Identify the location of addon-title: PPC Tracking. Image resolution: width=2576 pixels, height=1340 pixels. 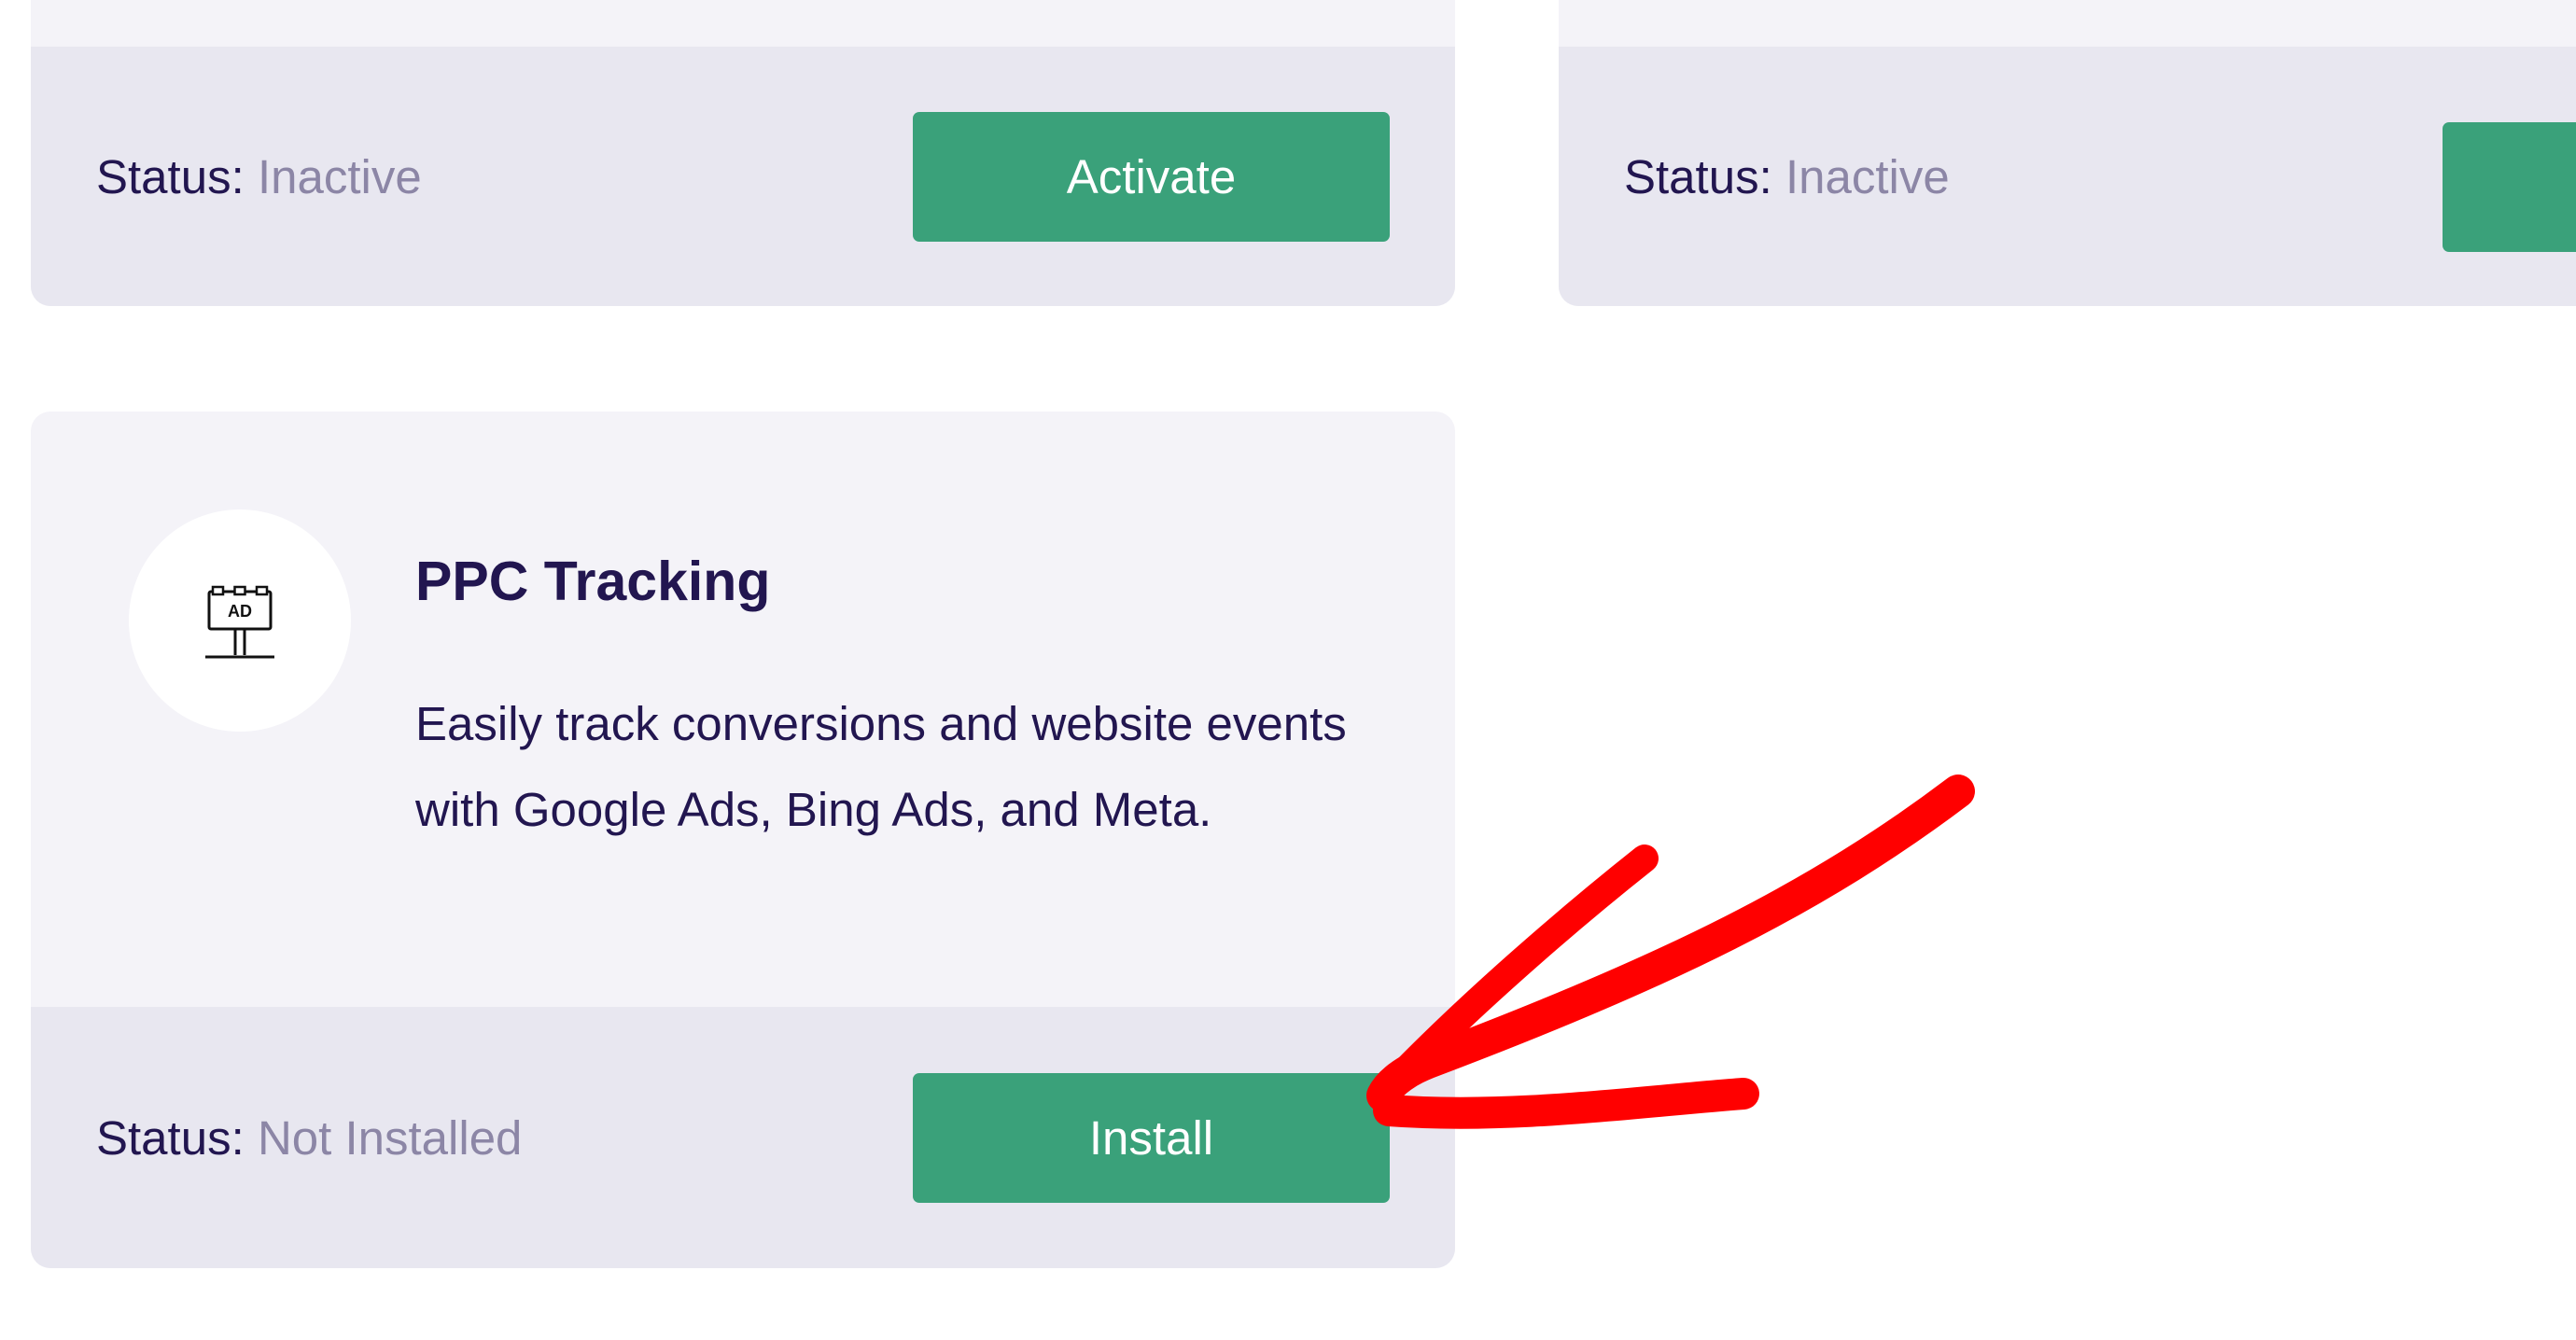
(593, 581).